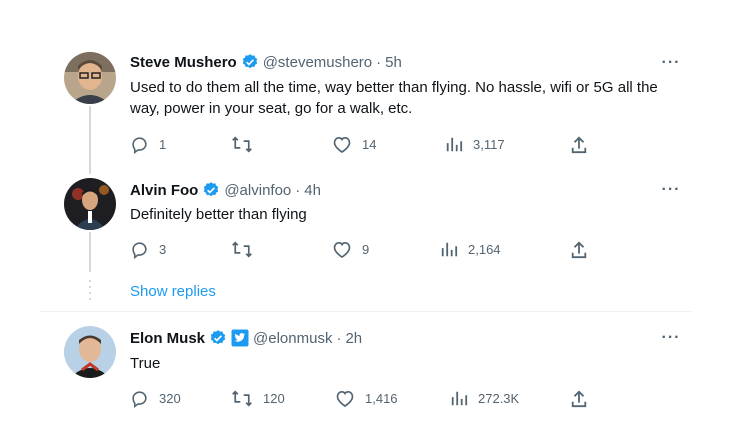 The image size is (731, 438). What do you see at coordinates (489, 144) in the screenshot?
I see `views-count: 3,117` at bounding box center [489, 144].